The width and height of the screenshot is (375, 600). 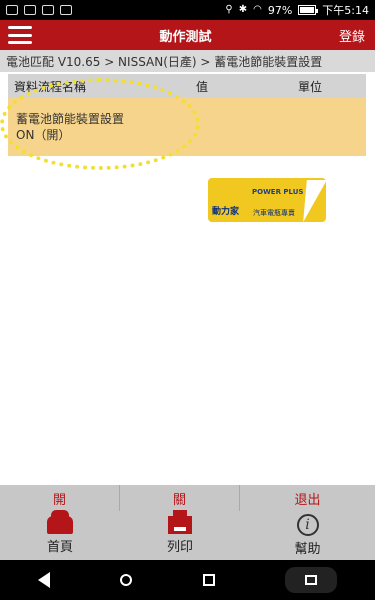 I want to click on login-button: 登錄, so click(x=352, y=35).